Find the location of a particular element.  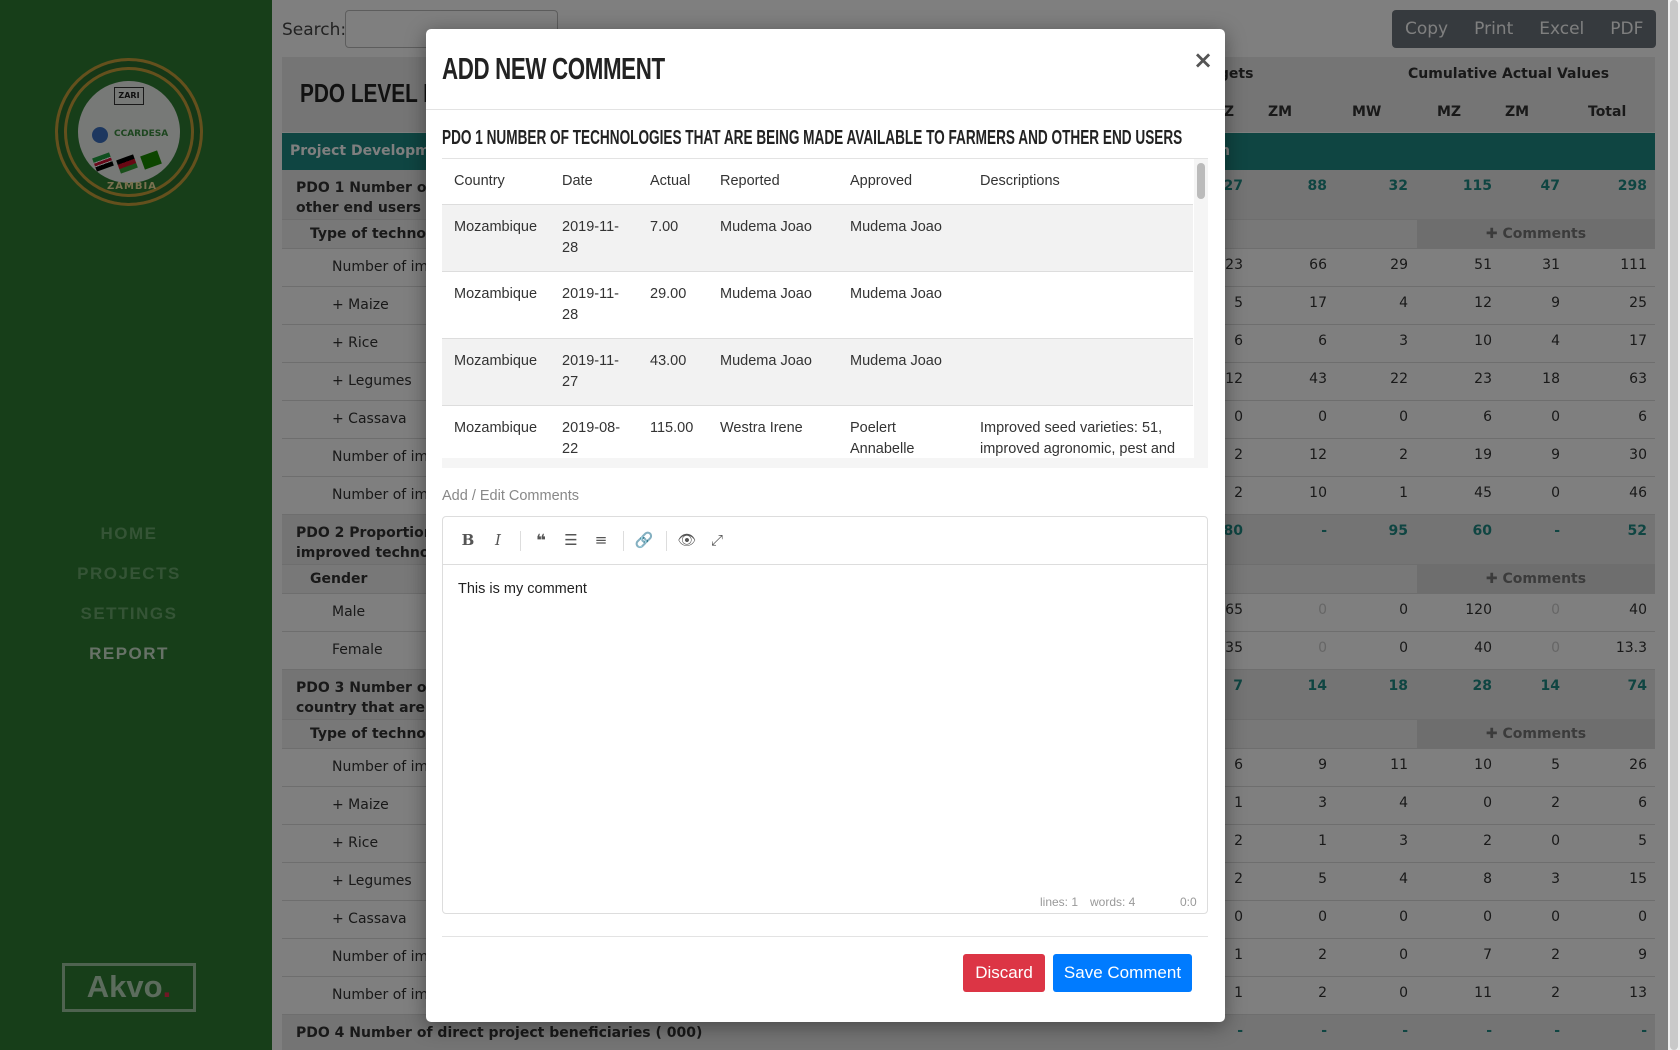

ordered-list-icon: ≡ is located at coordinates (601, 540).